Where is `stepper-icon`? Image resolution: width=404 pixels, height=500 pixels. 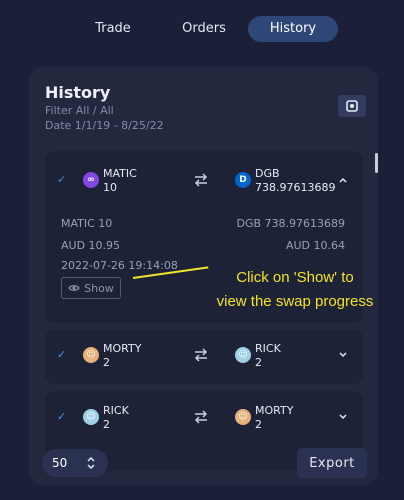 stepper-icon is located at coordinates (91, 463).